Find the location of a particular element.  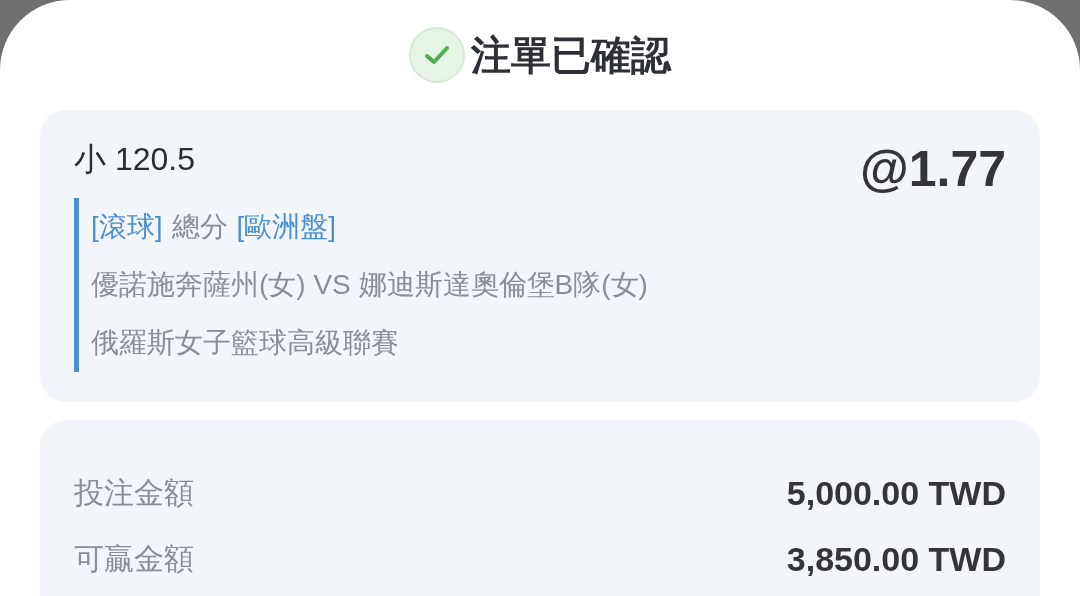

sheet-title: 注單已確認 is located at coordinates (571, 55).